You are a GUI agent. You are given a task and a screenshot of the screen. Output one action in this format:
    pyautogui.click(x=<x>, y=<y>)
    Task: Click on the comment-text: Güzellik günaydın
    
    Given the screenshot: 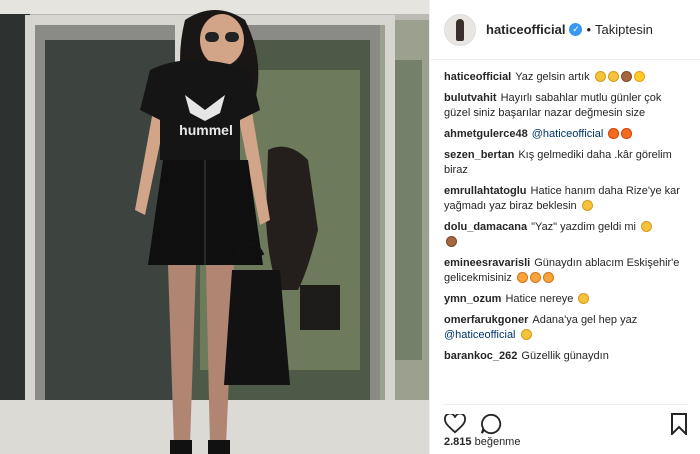 What is the action you would take?
    pyautogui.click(x=565, y=356)
    